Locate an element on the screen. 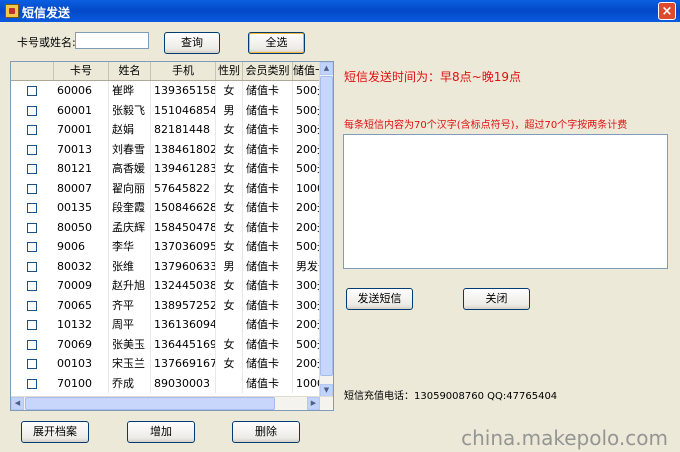 This screenshot has height=452, width=680. table-row: 60001张毅飞15104685412男储值卡500元 is located at coordinates (166, 110).